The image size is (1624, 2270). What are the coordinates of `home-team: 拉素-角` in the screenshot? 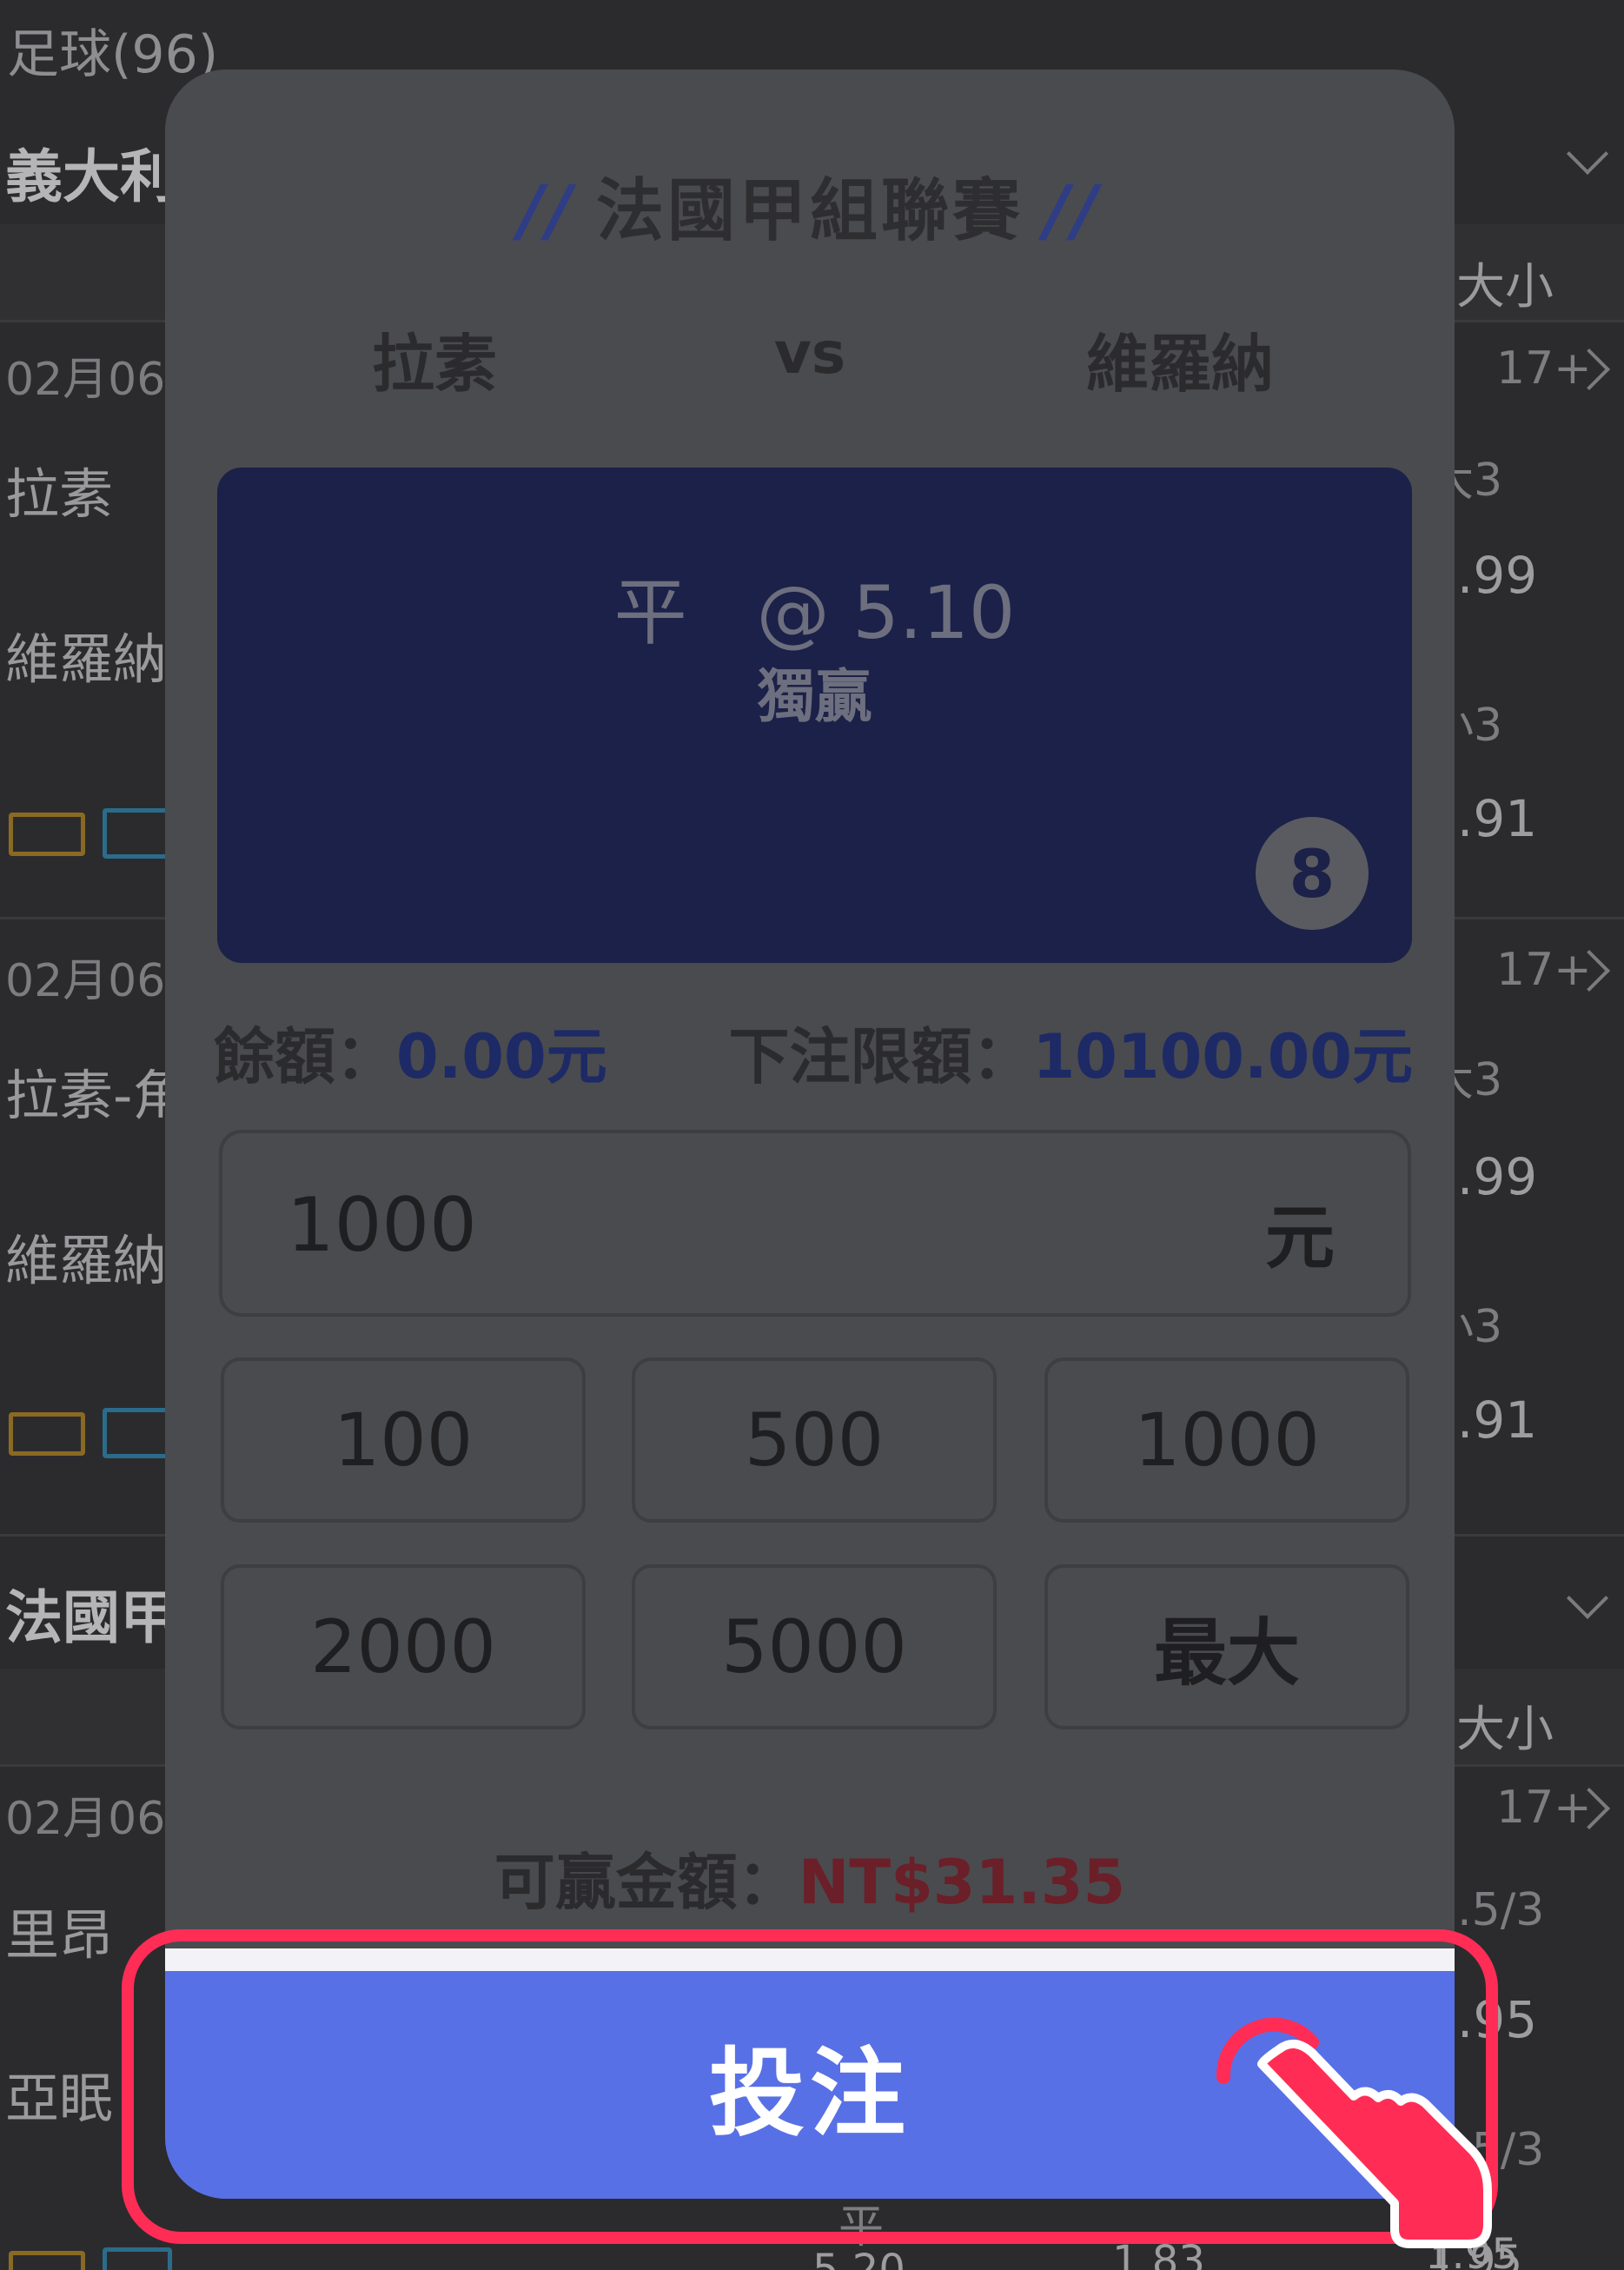 It's located at (96, 1091).